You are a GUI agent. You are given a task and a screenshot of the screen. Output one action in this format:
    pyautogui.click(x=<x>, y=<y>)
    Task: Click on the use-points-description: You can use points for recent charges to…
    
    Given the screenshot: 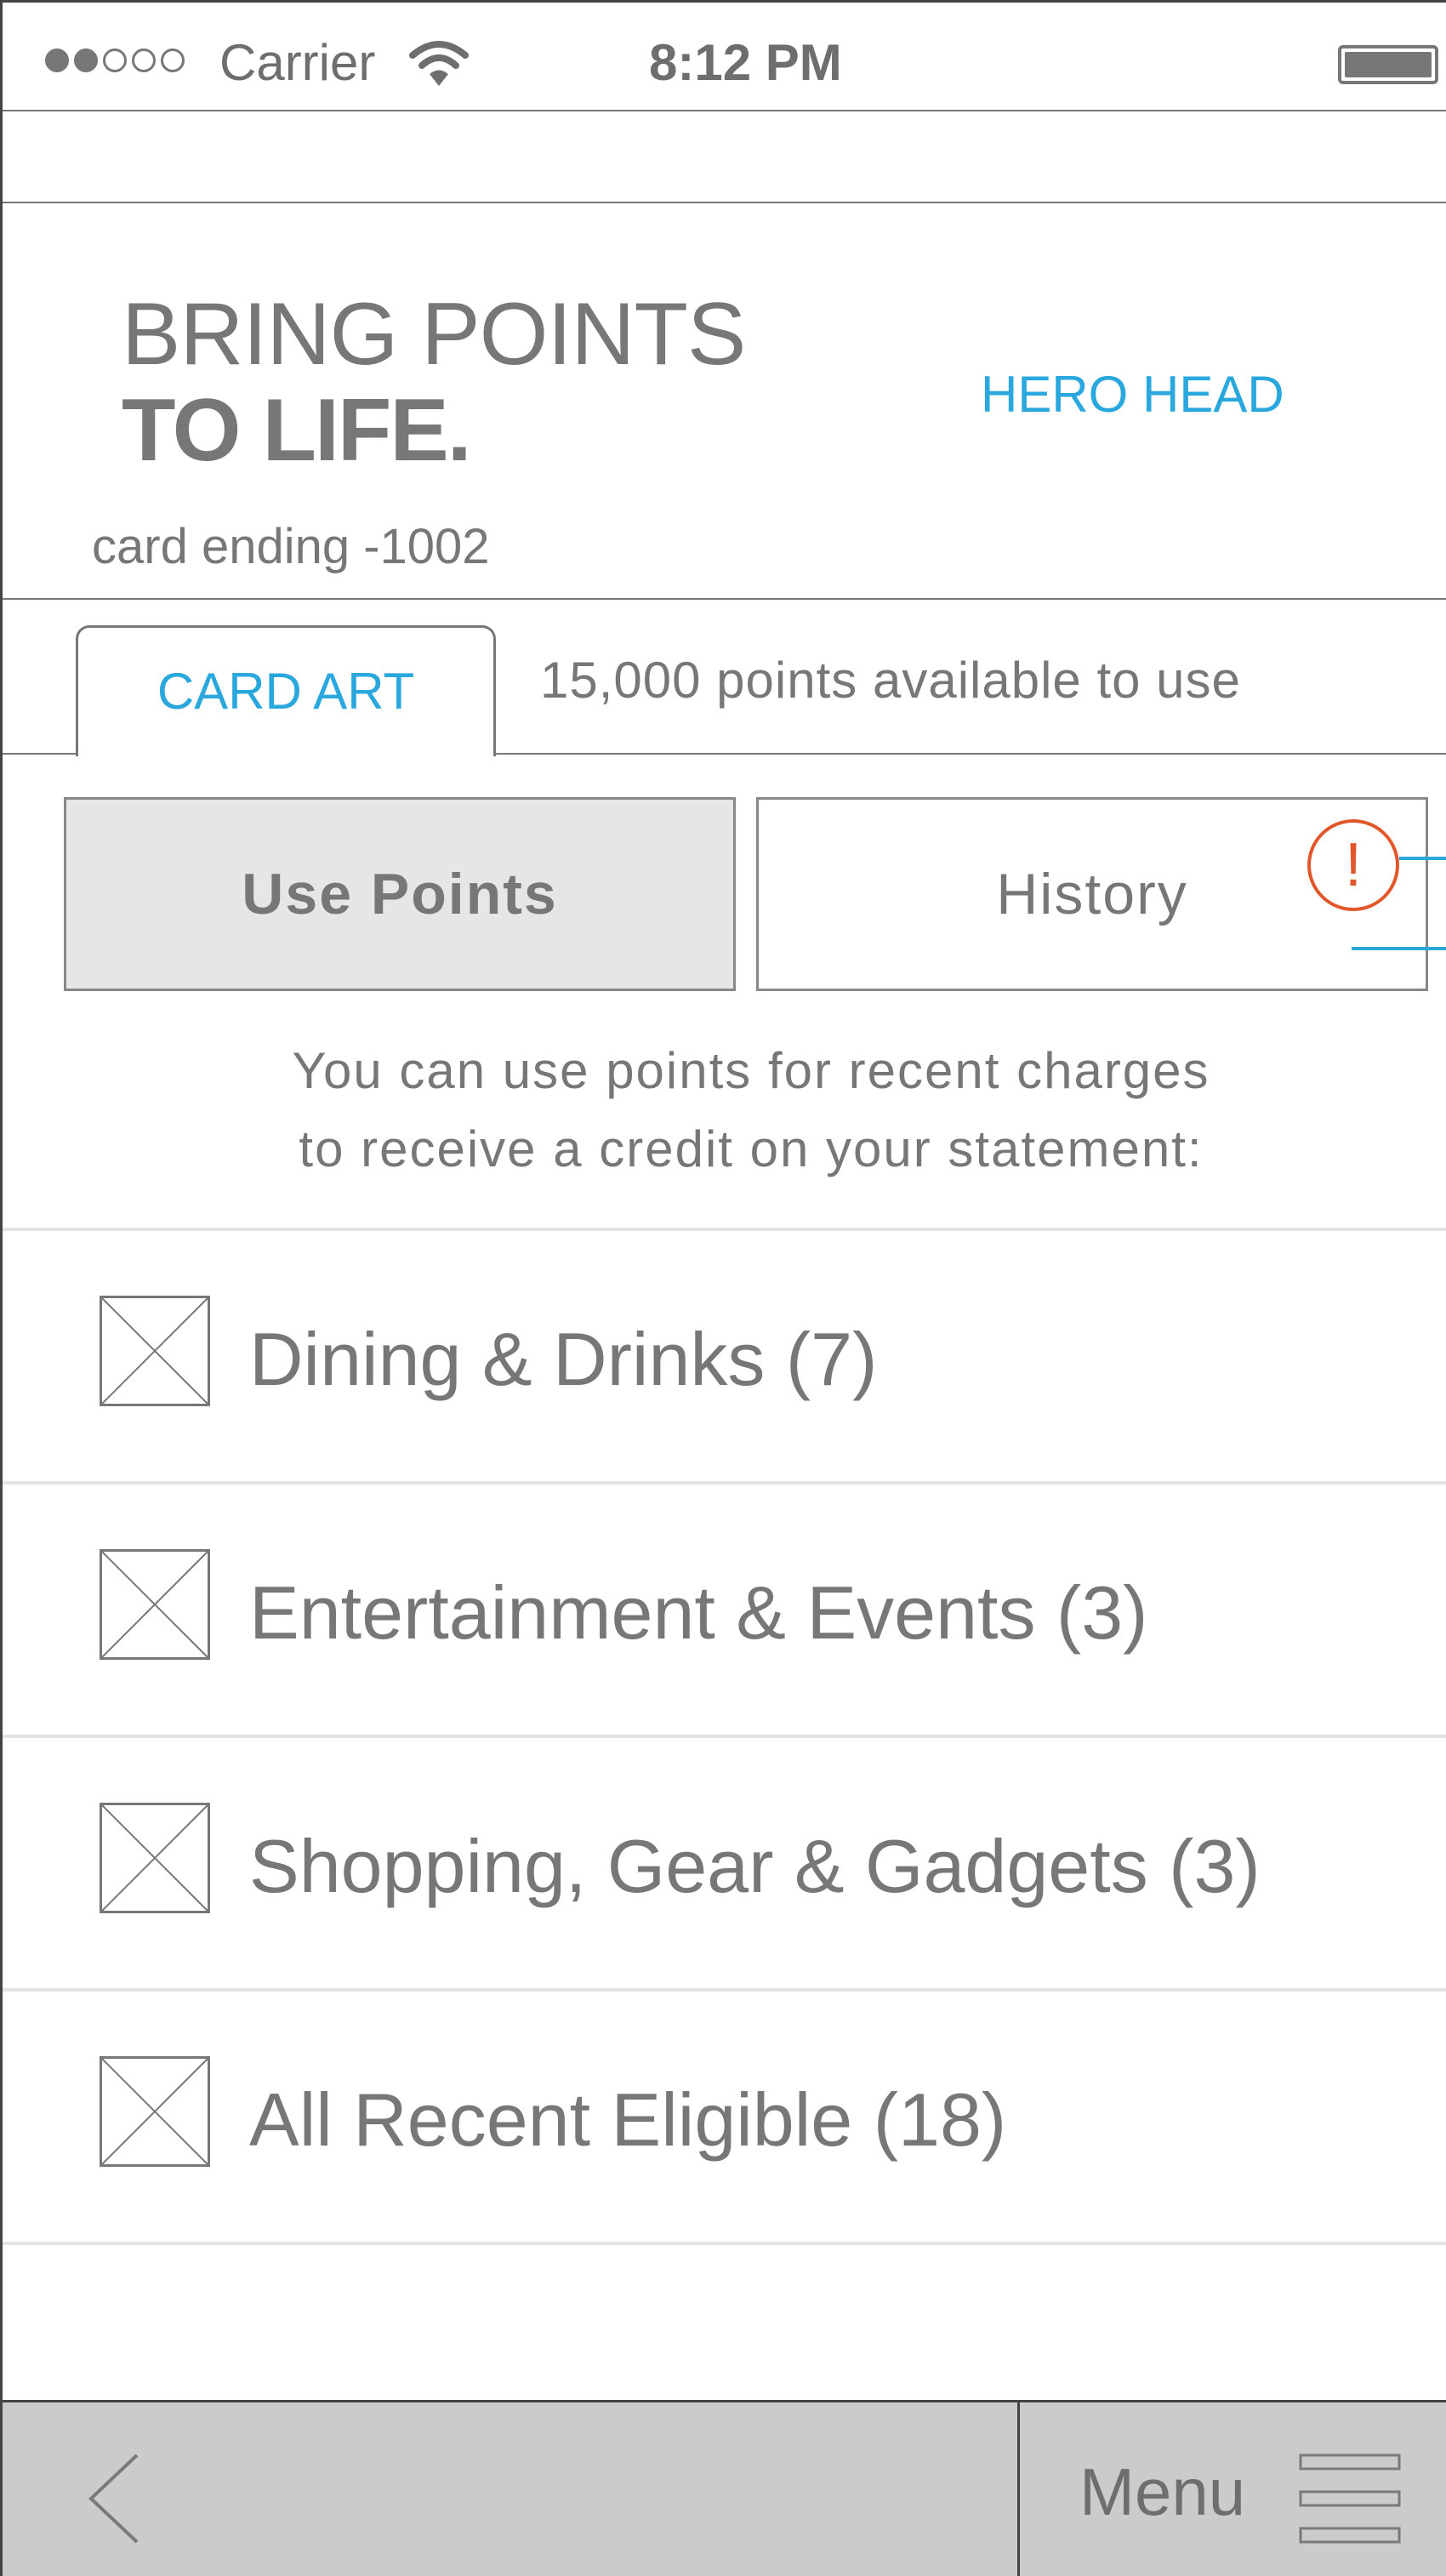 What is the action you would take?
    pyautogui.click(x=725, y=1110)
    